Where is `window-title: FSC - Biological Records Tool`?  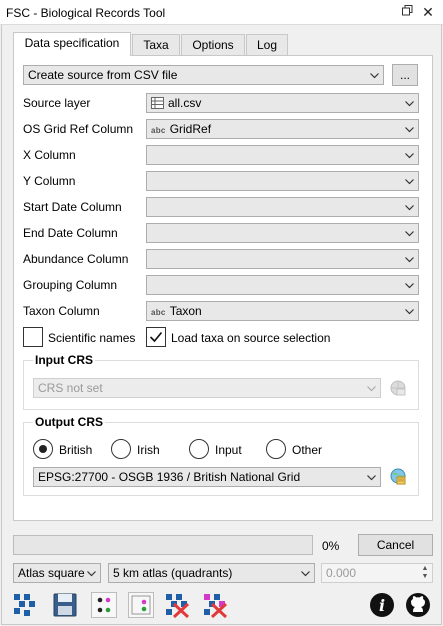 window-title: FSC - Biological Records Tool is located at coordinates (86, 13).